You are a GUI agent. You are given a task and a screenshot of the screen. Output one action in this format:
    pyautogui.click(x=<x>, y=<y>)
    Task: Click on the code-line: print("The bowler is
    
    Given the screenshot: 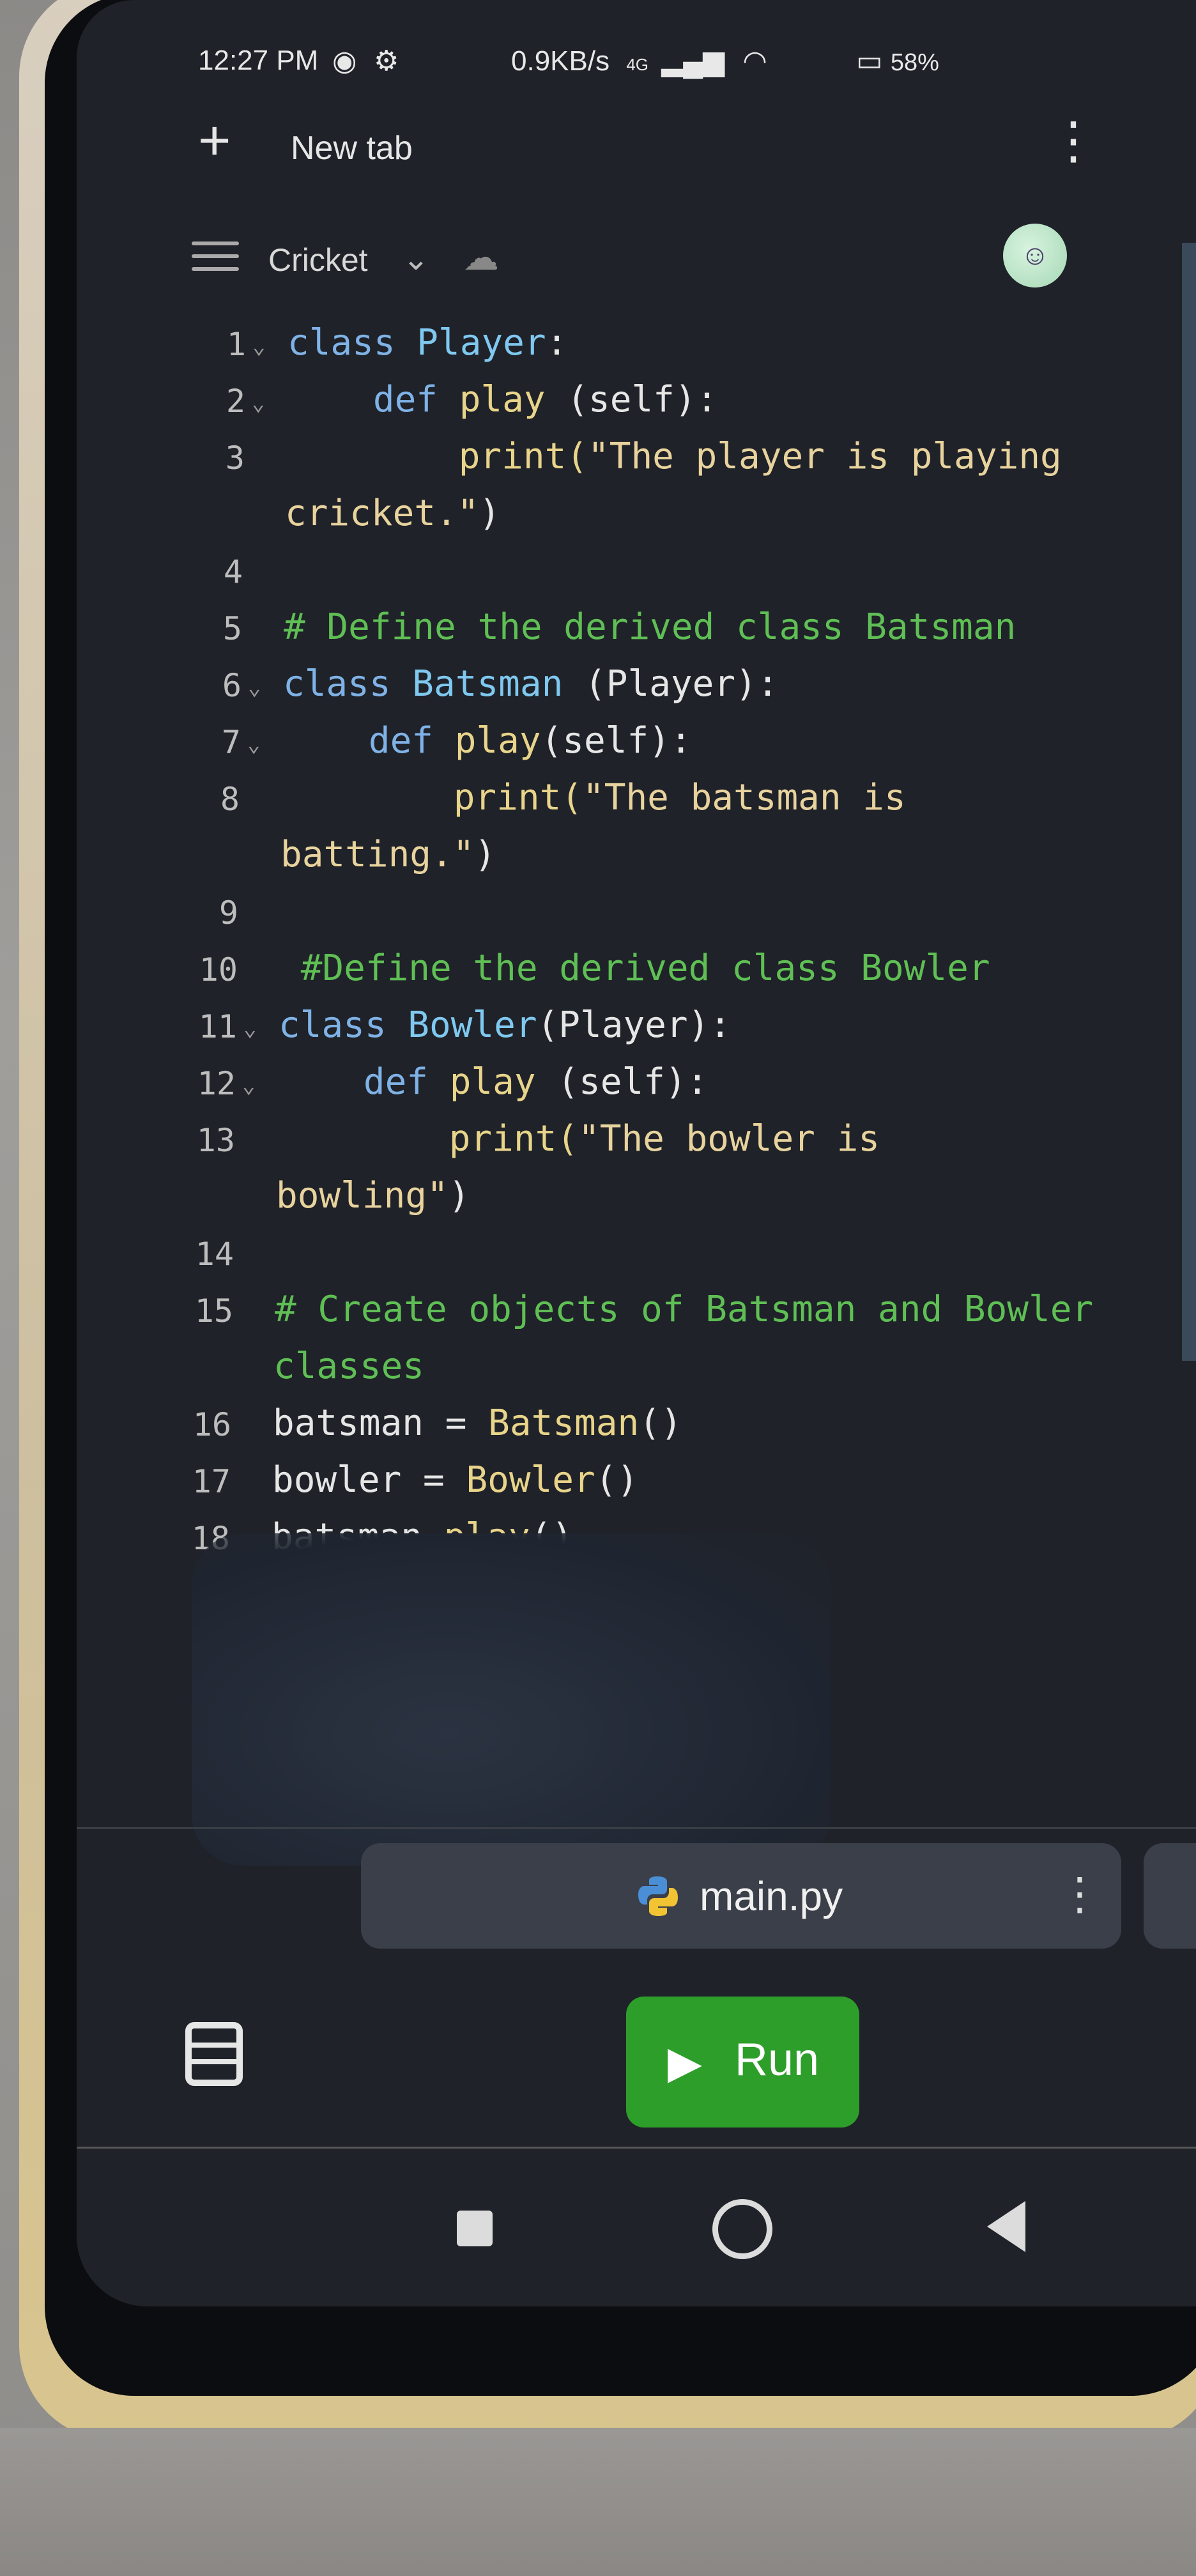 What is the action you would take?
    pyautogui.click(x=578, y=1139)
    